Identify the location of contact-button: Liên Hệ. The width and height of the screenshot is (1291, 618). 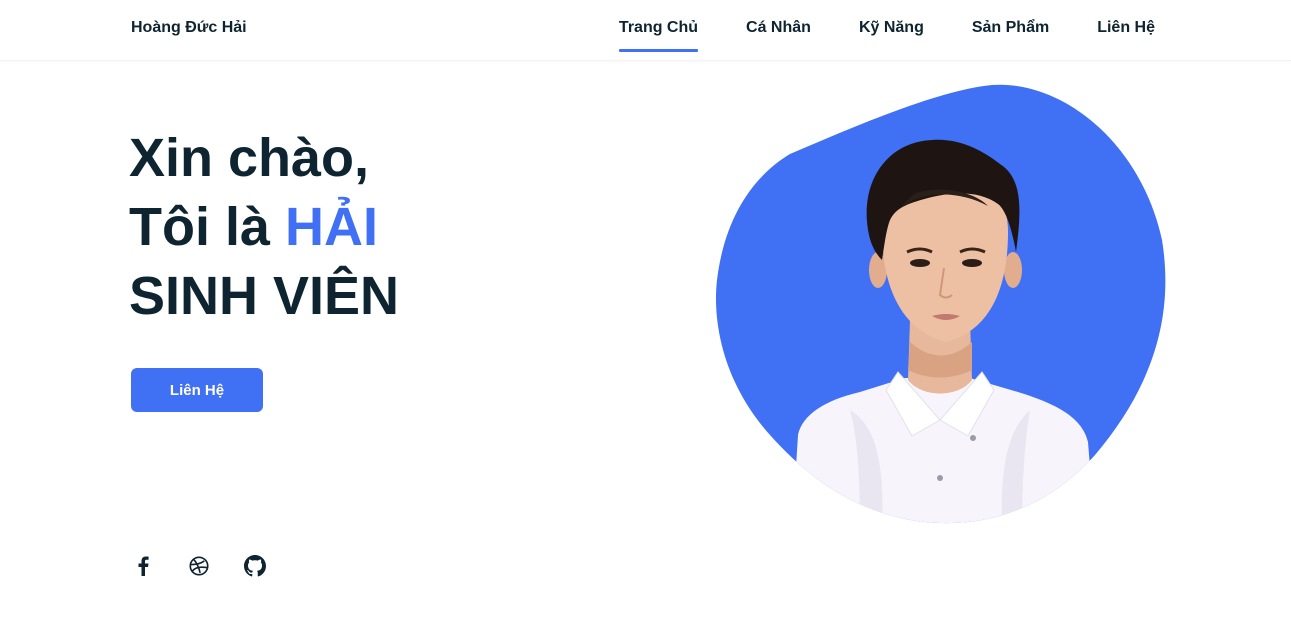
(197, 390).